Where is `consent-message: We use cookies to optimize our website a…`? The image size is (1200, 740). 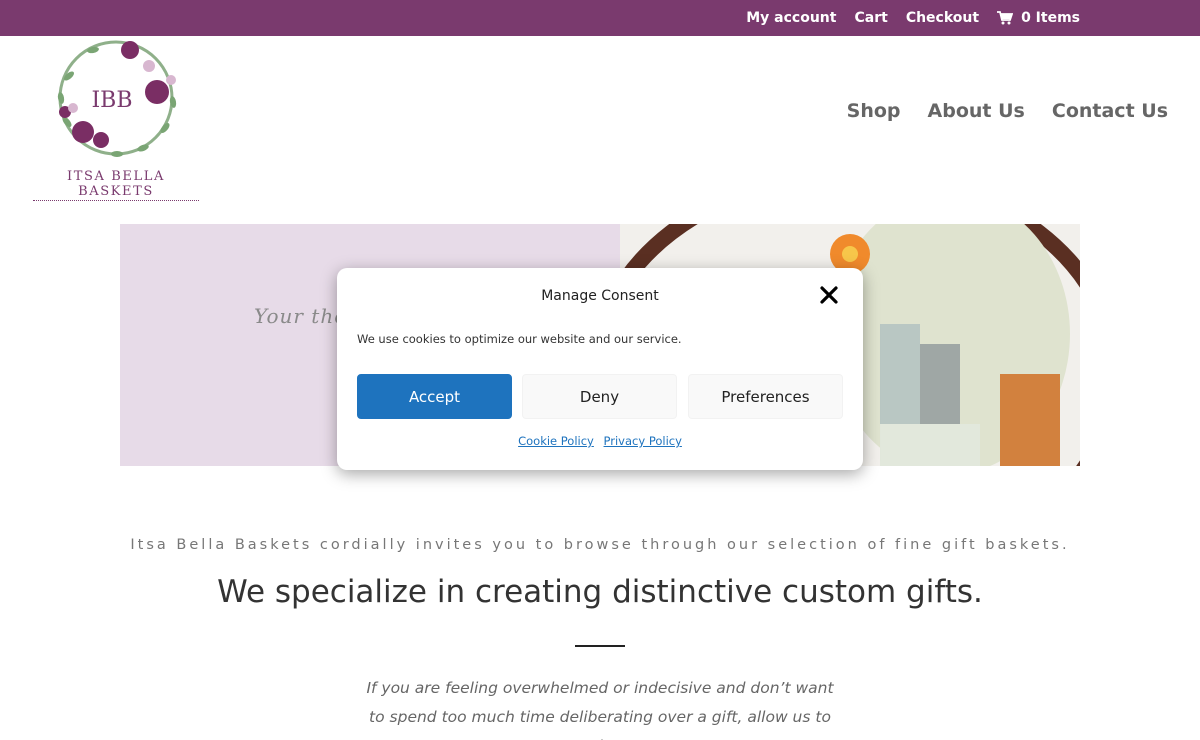
consent-message: We use cookies to optimize our website a… is located at coordinates (519, 339).